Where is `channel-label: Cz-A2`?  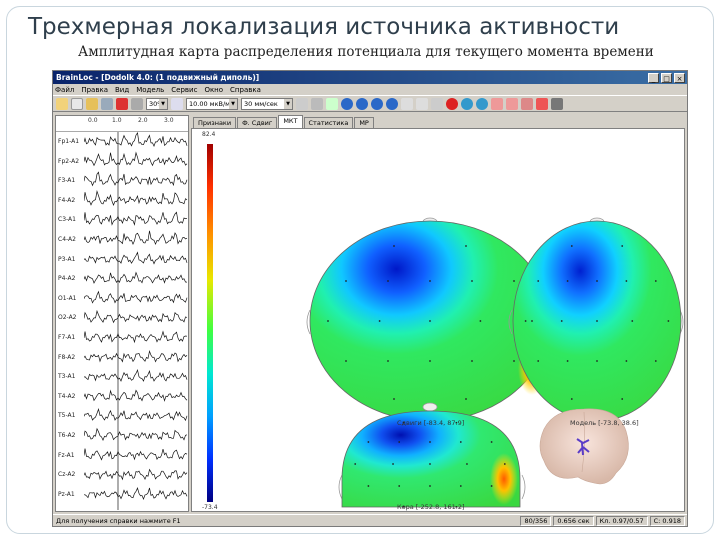
channel-label: Cz-A2 is located at coordinates (67, 475).